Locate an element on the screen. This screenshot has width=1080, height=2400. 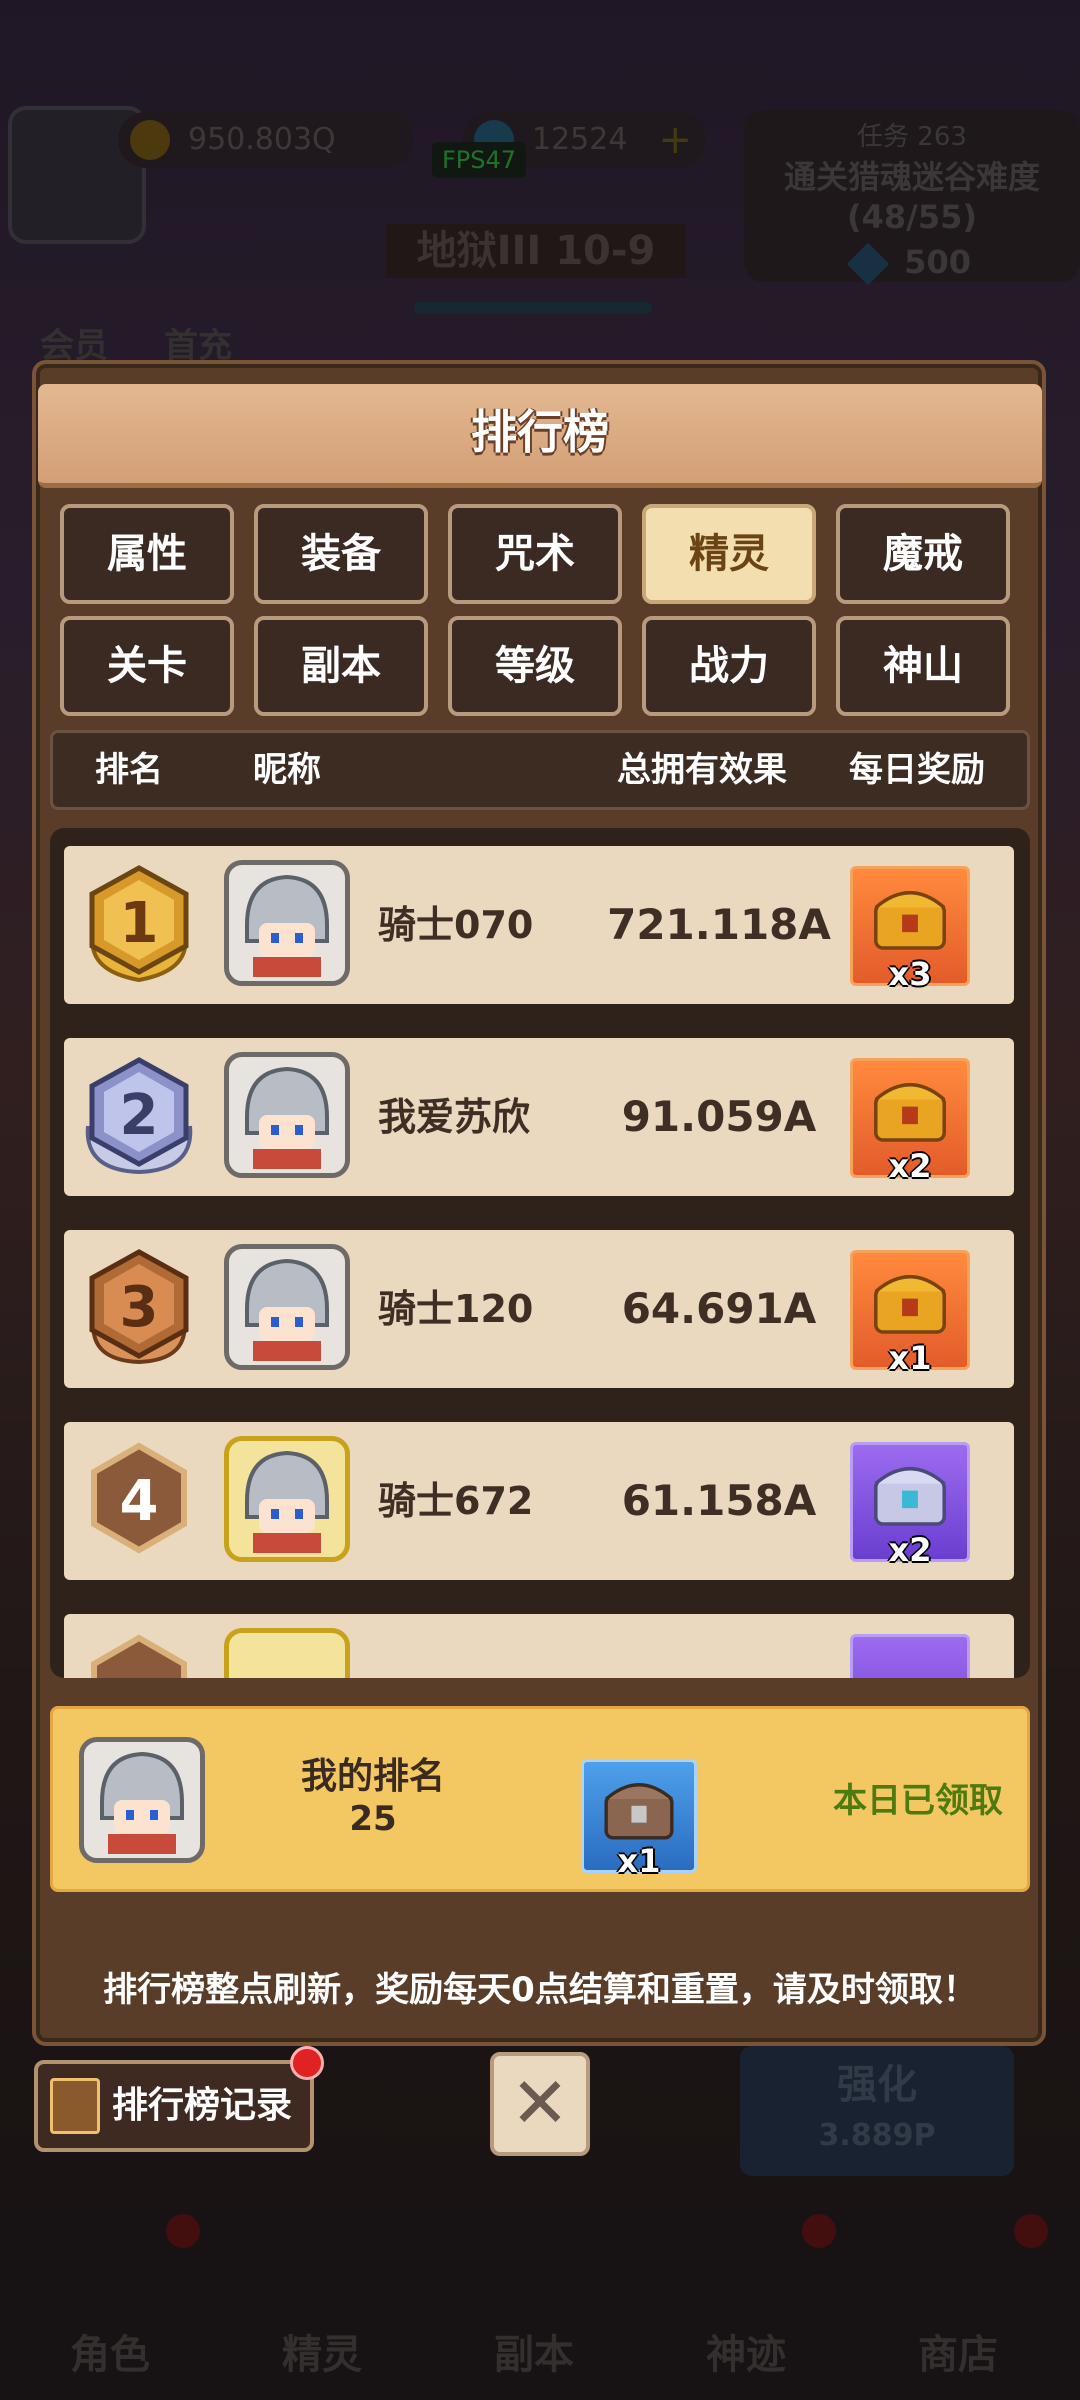
row-score: 61.158A is located at coordinates (719, 1500).